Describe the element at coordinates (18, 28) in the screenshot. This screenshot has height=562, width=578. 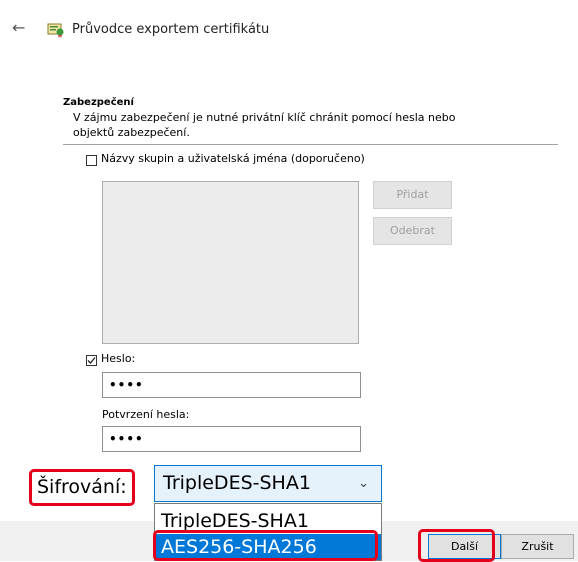
I see `back-arrow-icon: ←` at that location.